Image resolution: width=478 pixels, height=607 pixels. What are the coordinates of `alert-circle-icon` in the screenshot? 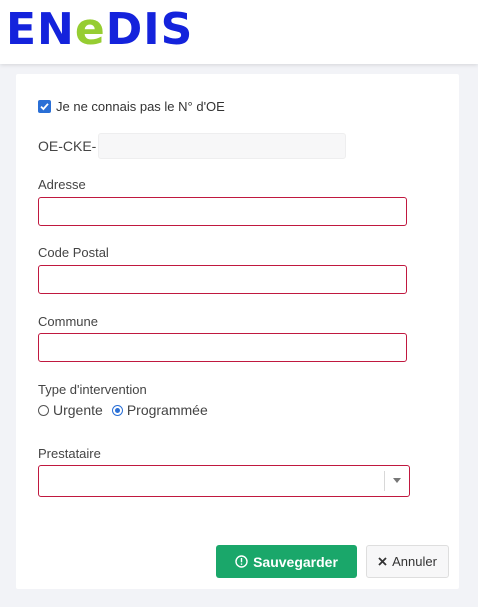 It's located at (241, 561).